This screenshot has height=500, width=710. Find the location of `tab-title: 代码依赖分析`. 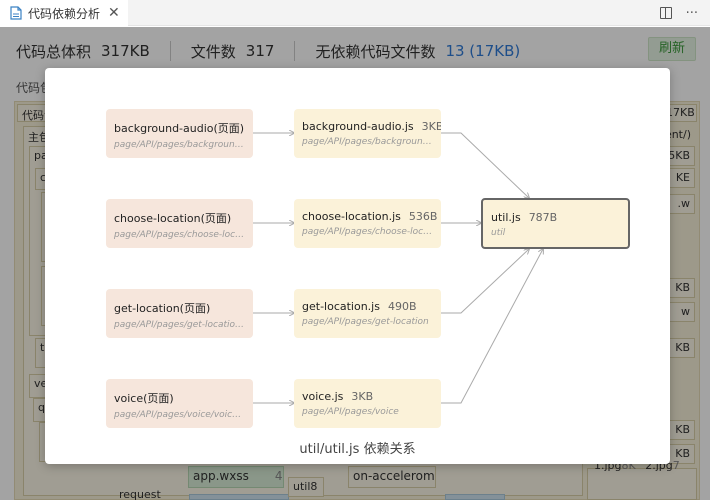

tab-title: 代码依赖分析 is located at coordinates (64, 13).